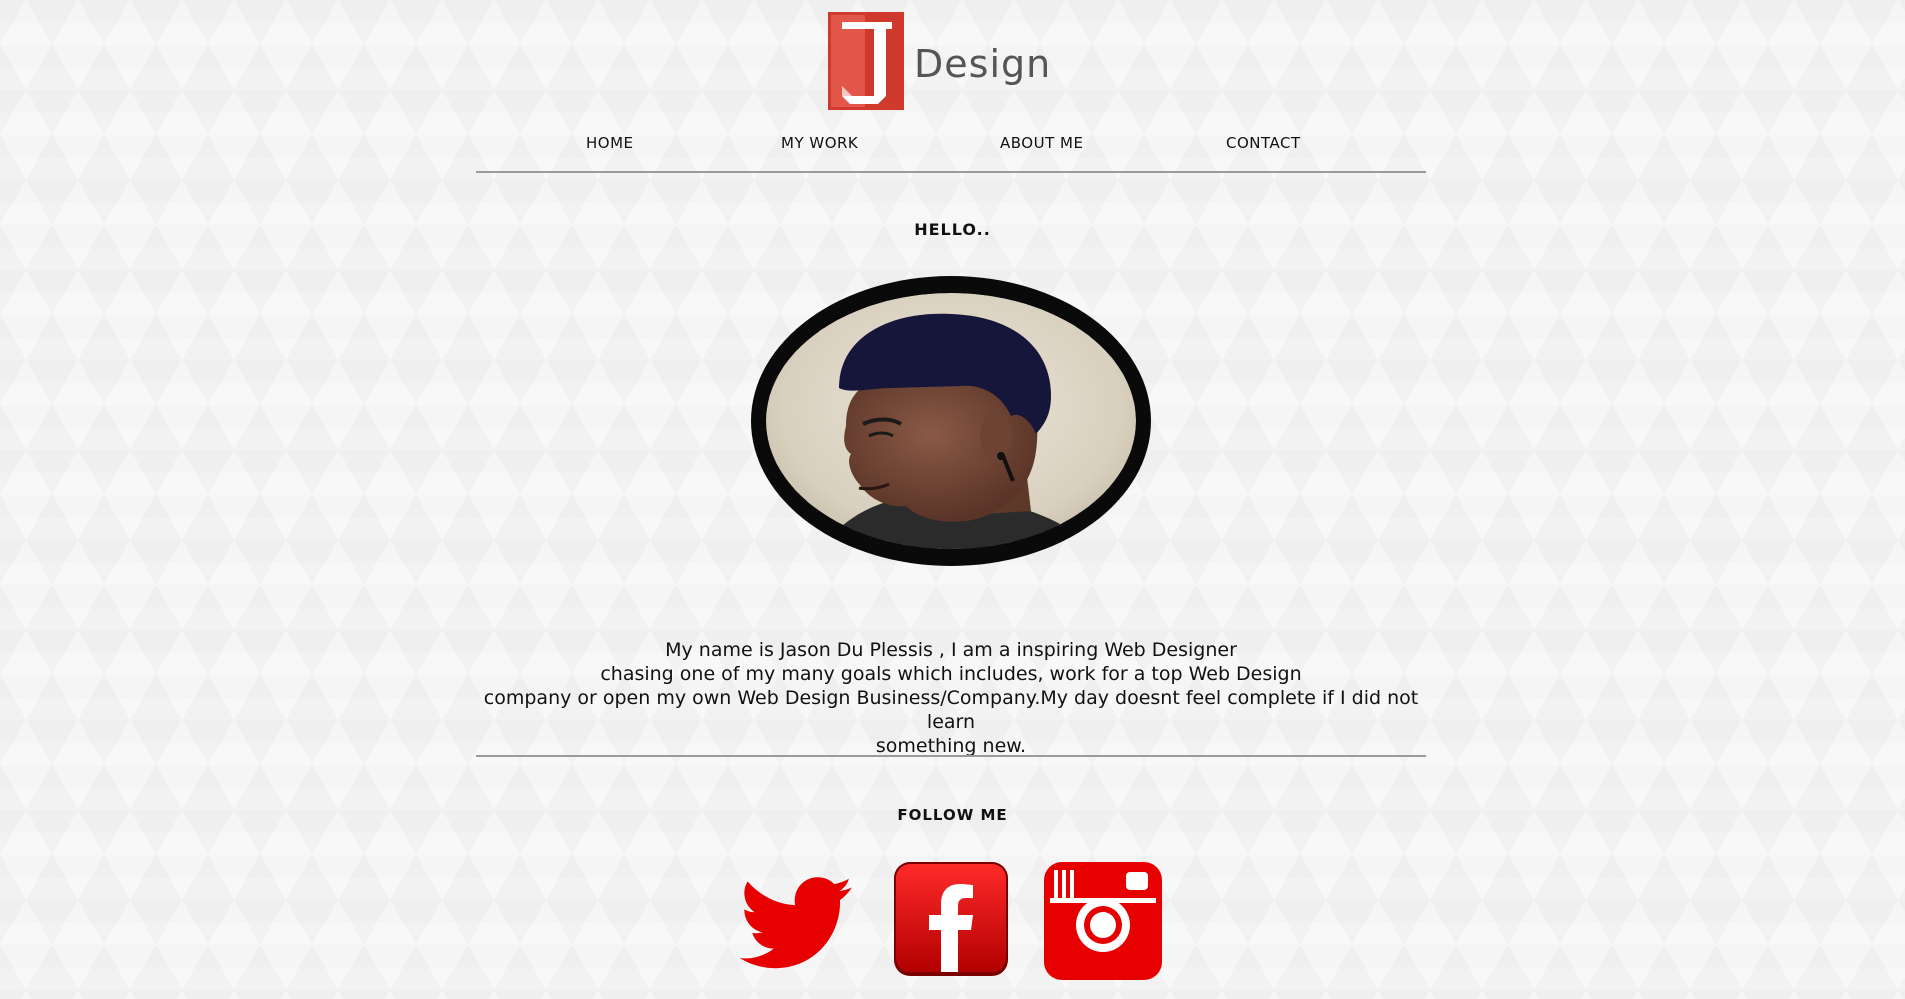  Describe the element at coordinates (951, 756) in the screenshot. I see `content-divider` at that location.